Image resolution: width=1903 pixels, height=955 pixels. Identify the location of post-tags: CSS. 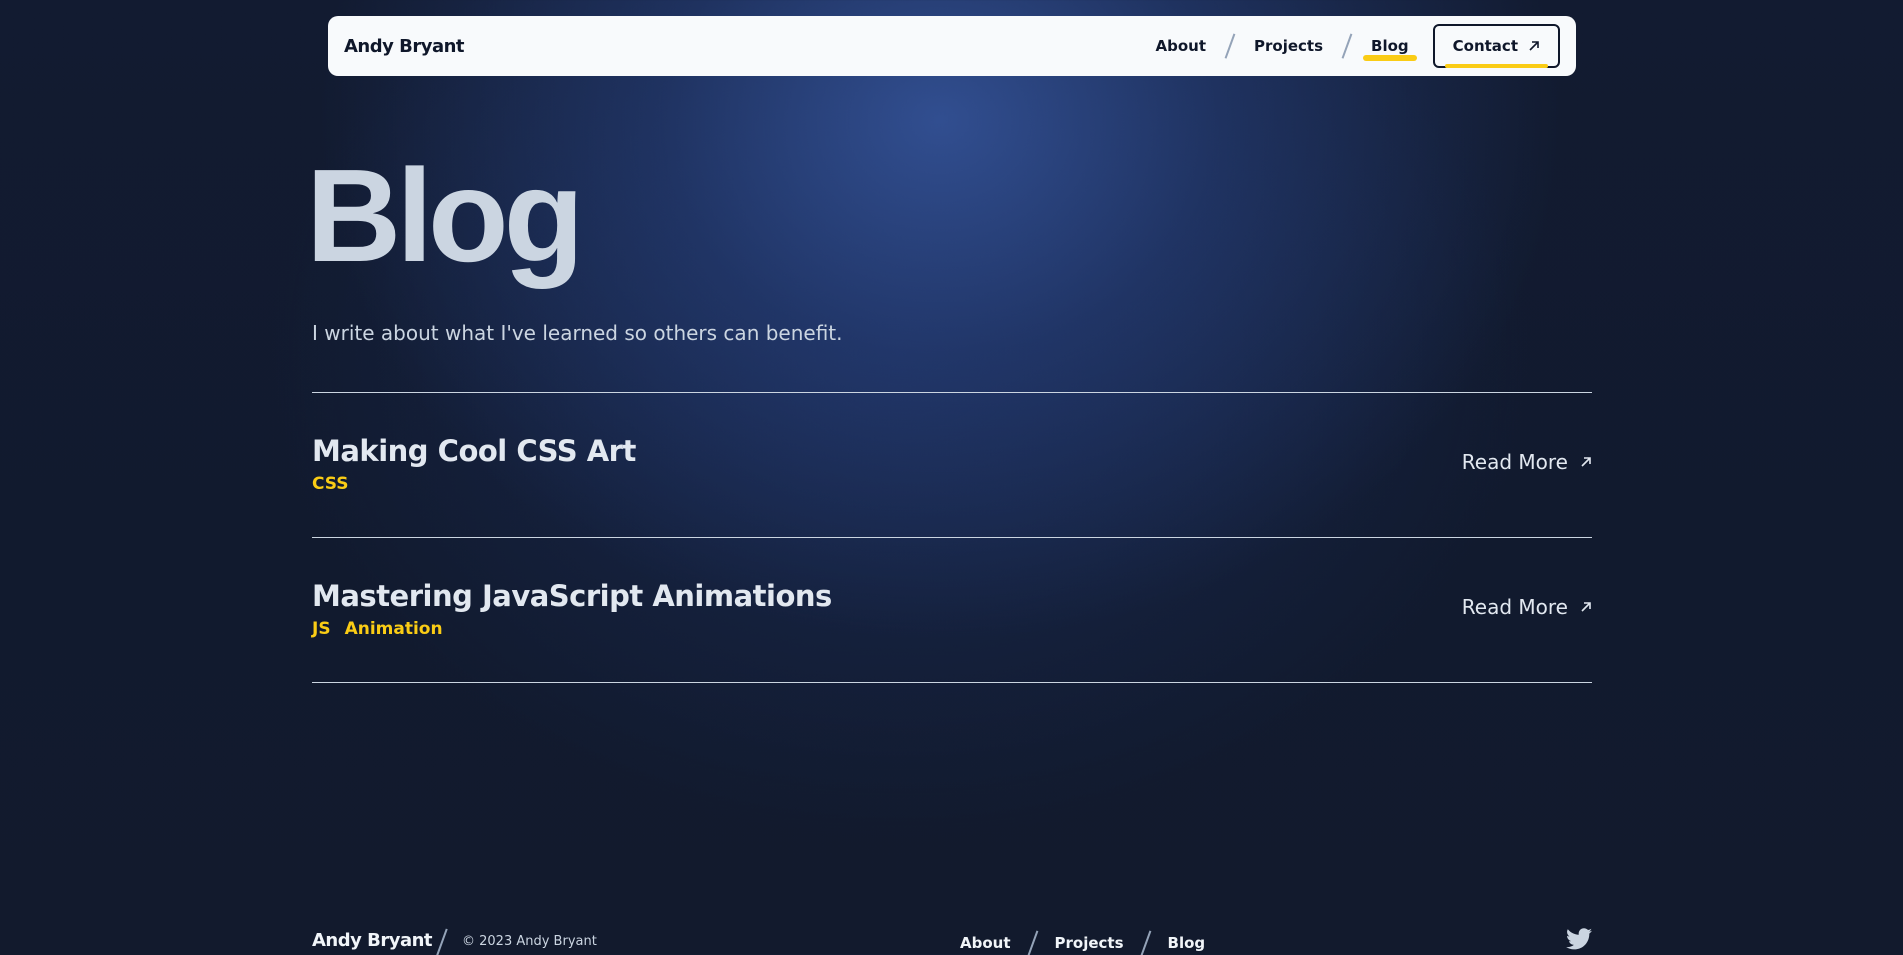
(952, 484).